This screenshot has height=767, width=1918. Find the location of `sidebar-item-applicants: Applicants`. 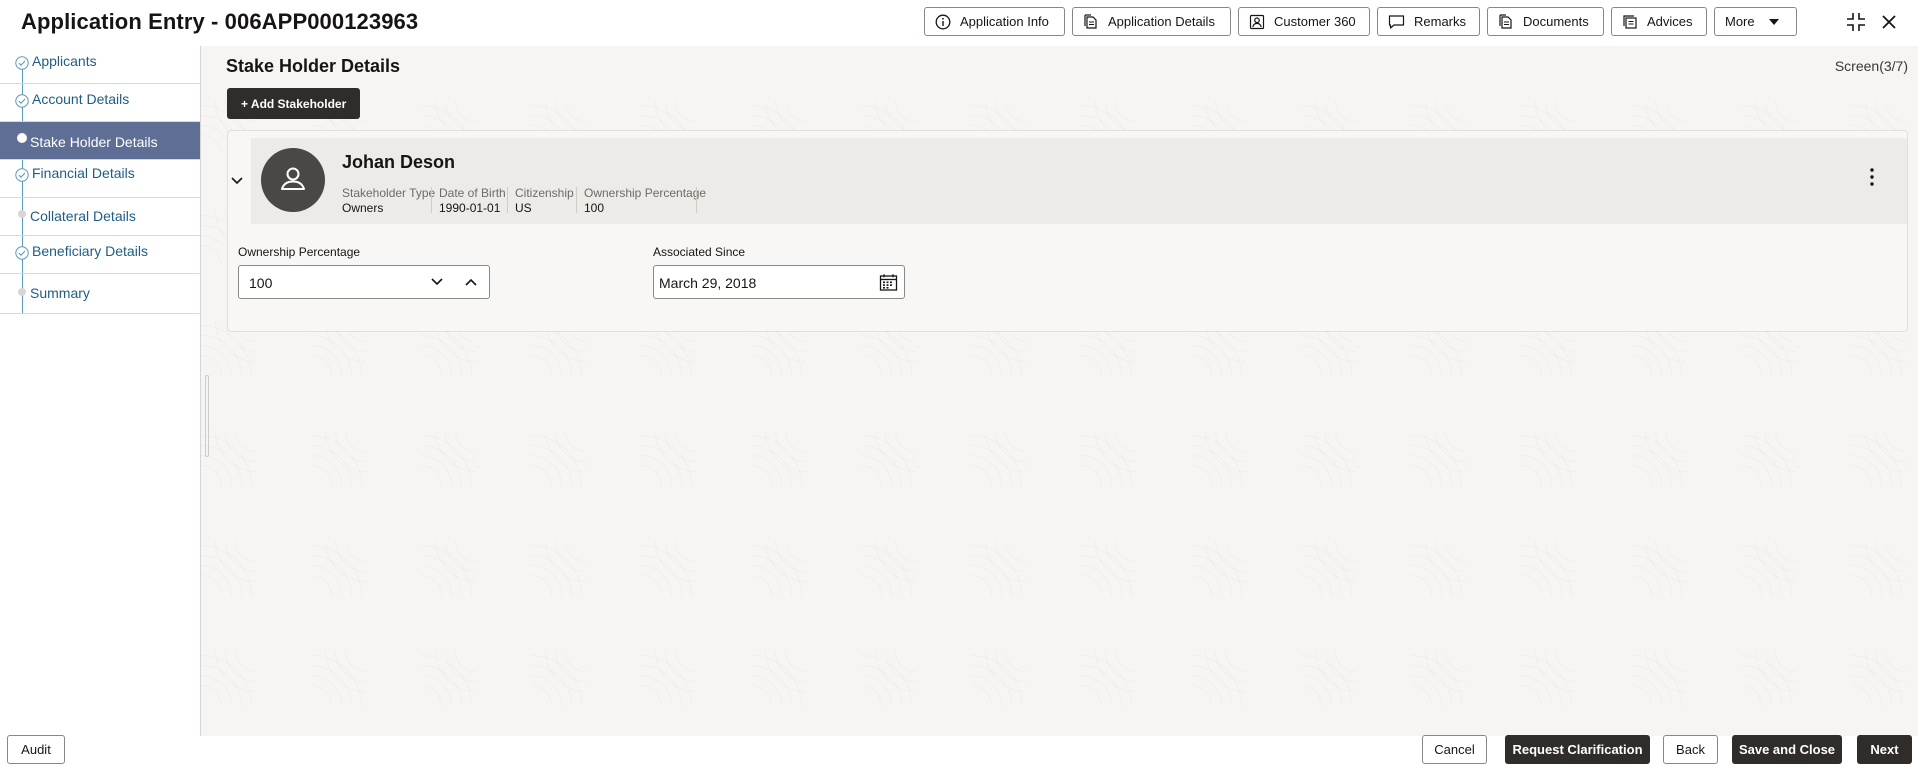

sidebar-item-applicants: Applicants is located at coordinates (100, 65).